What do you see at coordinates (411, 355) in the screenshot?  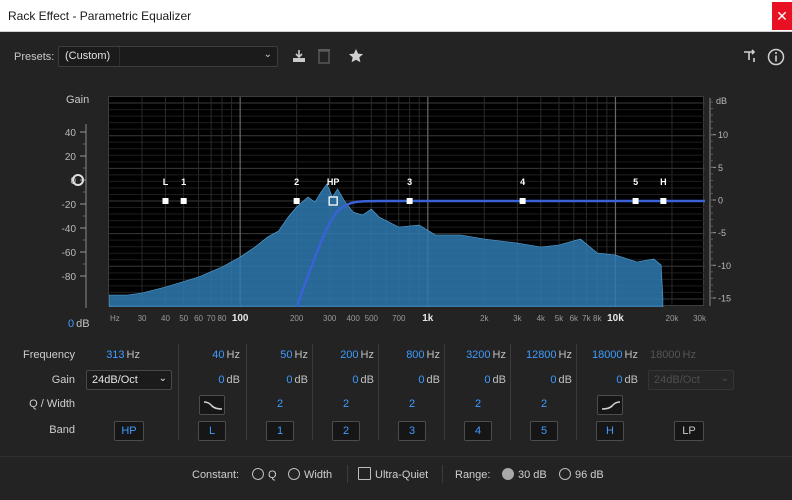 I see `band-3-frequency: 800 Hz` at bounding box center [411, 355].